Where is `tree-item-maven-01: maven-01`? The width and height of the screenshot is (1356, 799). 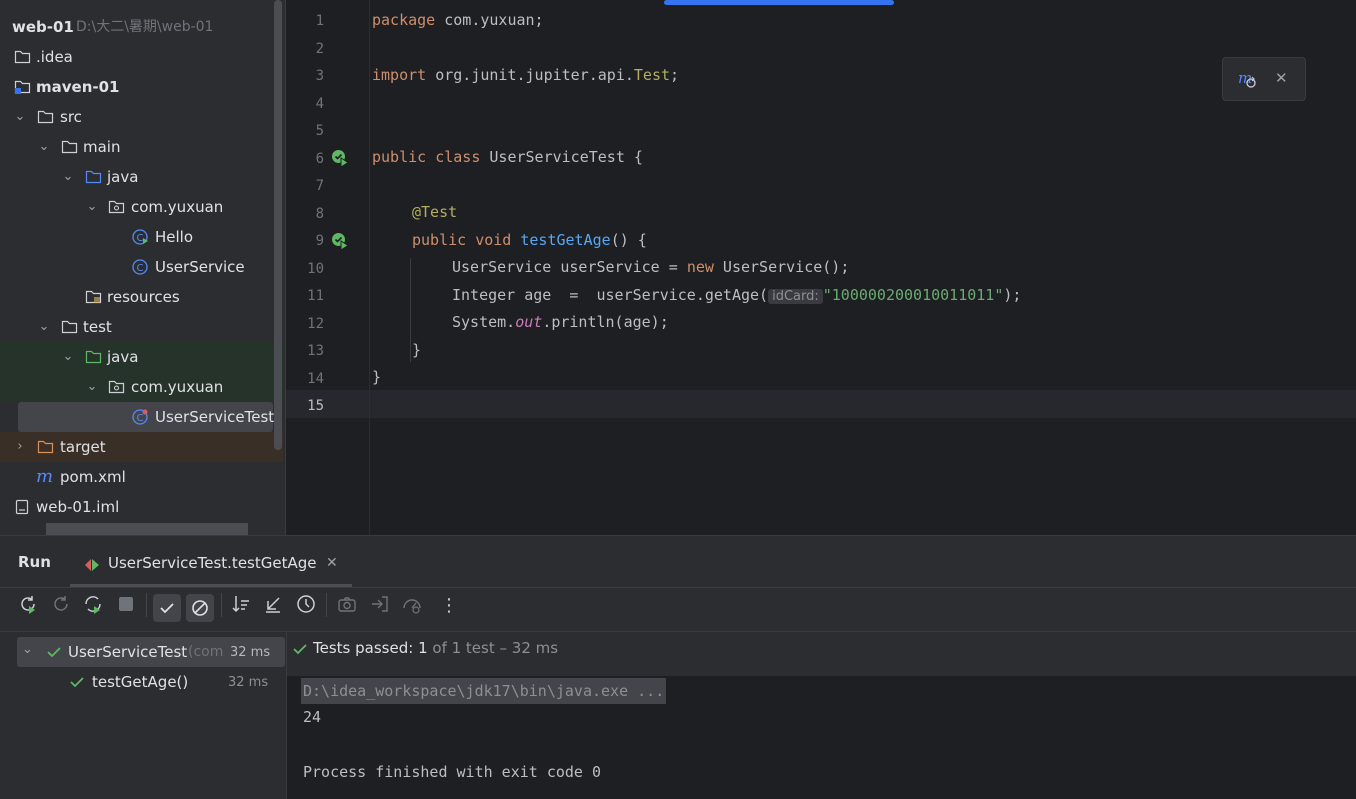 tree-item-maven-01: maven-01 is located at coordinates (141, 87).